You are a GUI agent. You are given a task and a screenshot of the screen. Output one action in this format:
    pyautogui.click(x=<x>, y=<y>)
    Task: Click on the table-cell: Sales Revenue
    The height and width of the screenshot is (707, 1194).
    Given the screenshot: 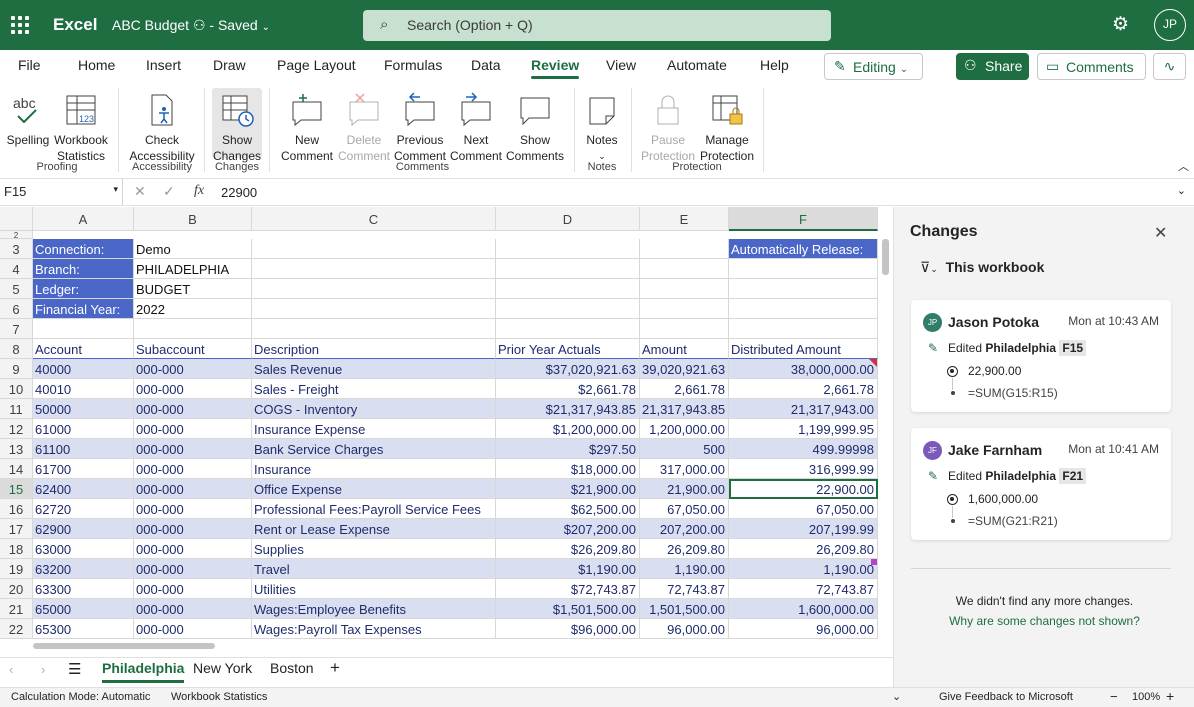 What is the action you would take?
    pyautogui.click(x=374, y=369)
    